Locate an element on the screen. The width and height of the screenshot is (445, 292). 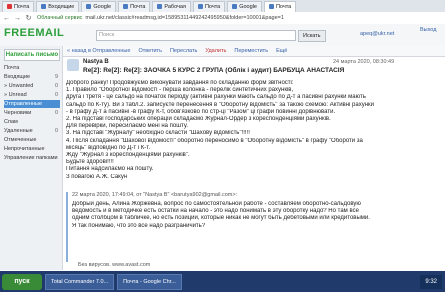
browser-tab: Рабочая is located at coordinates (171, 6).